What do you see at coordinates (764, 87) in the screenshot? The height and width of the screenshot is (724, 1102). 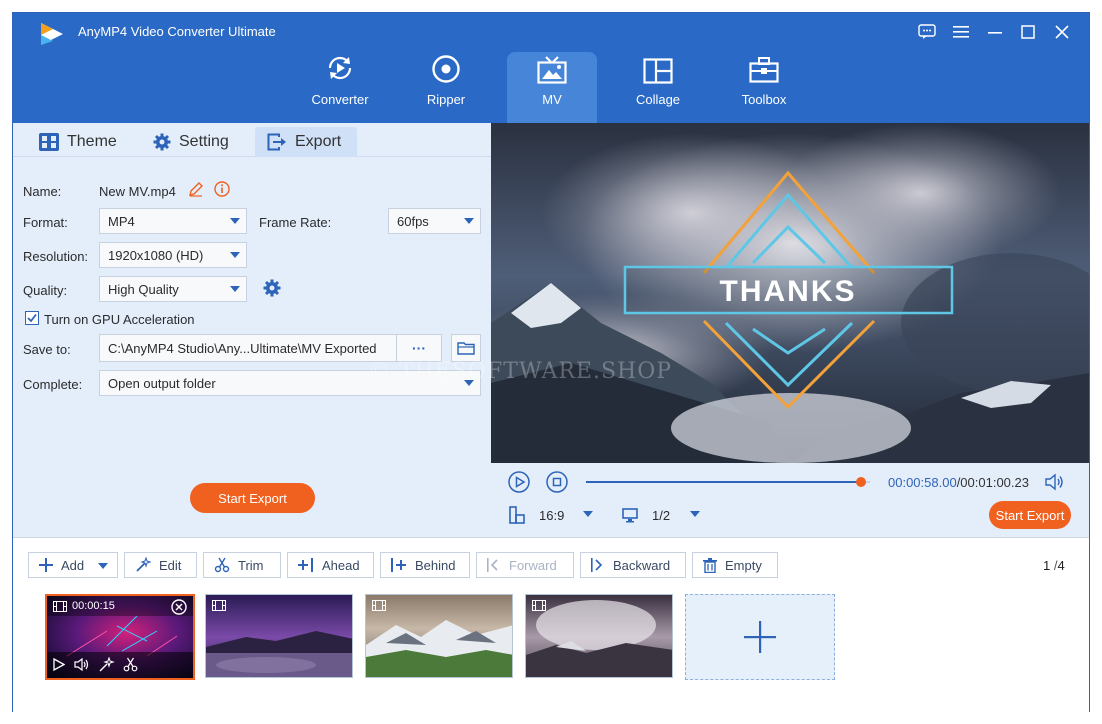 I see `nav-toolbox: Toolbox` at bounding box center [764, 87].